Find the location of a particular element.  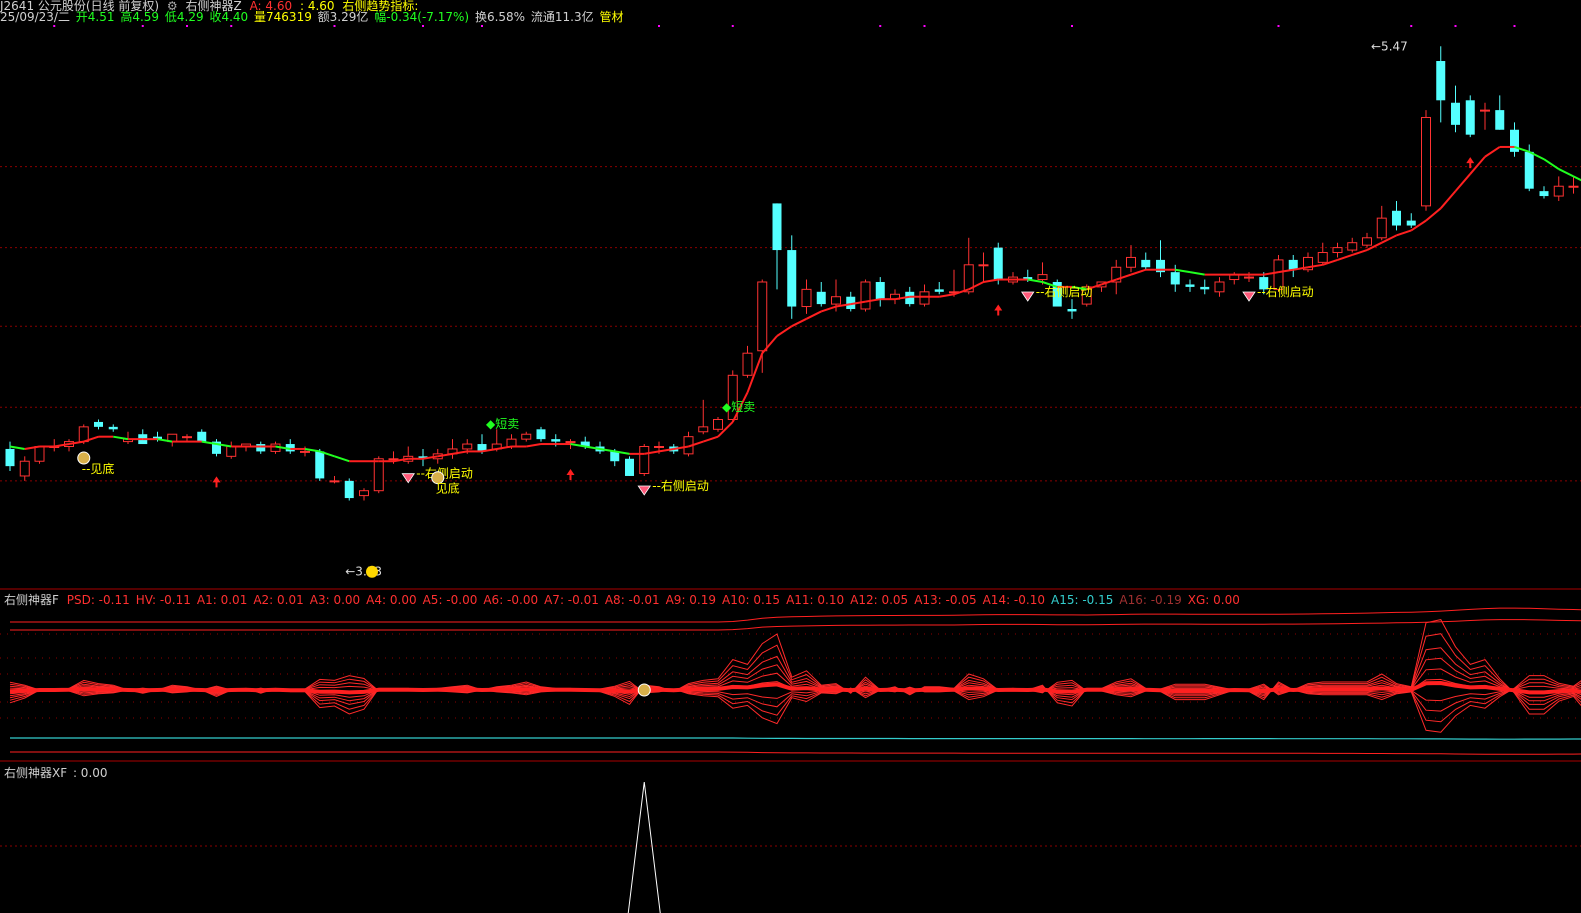

quote-sector: 管材 is located at coordinates (611, 17).